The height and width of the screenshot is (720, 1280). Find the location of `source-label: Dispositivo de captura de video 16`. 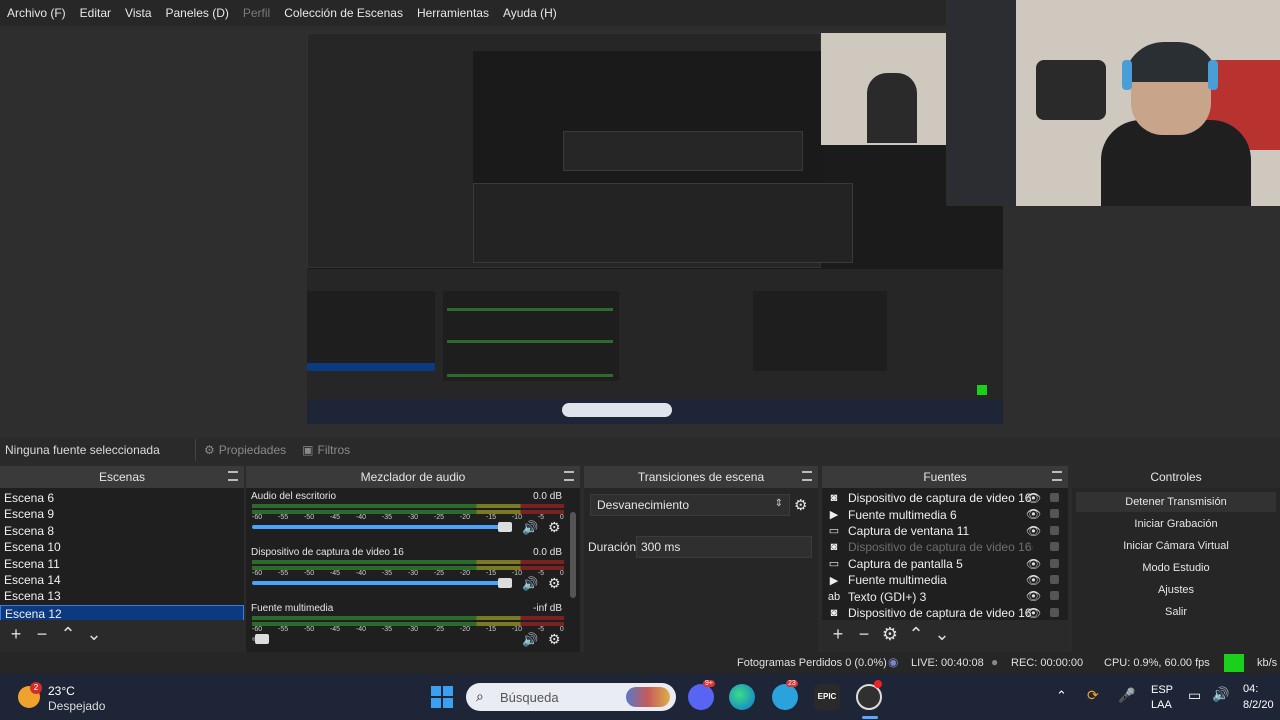

source-label: Dispositivo de captura de video 16 is located at coordinates (940, 612).